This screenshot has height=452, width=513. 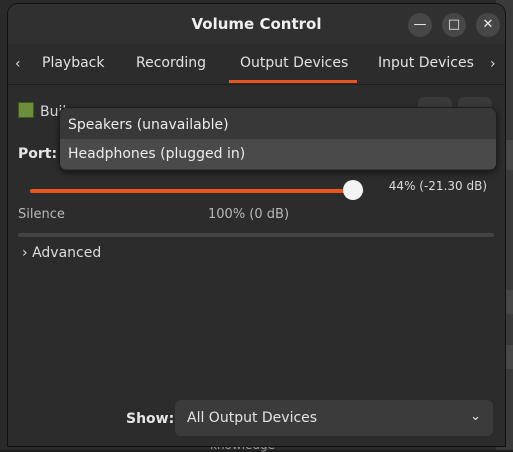 I want to click on maximize-icon: □, so click(x=454, y=24).